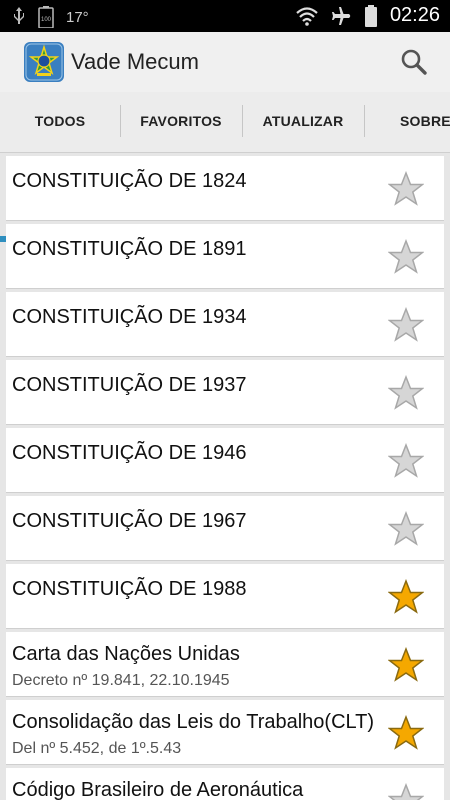  I want to click on item-title: Carta das Nações Unidas, so click(126, 654).